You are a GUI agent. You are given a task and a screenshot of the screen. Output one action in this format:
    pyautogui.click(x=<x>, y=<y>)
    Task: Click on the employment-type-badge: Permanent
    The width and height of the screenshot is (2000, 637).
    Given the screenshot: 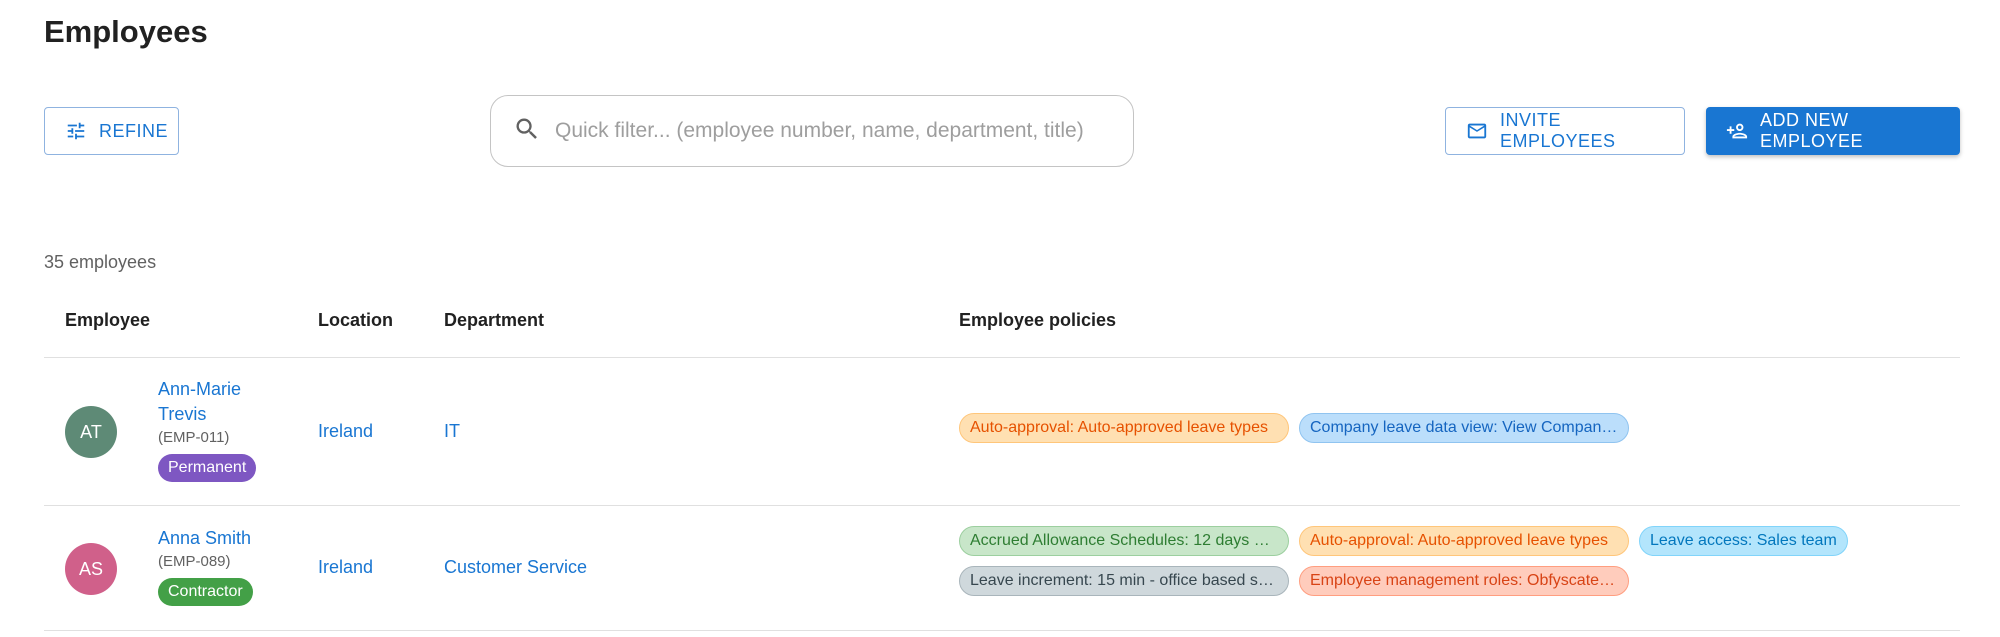 What is the action you would take?
    pyautogui.click(x=207, y=468)
    